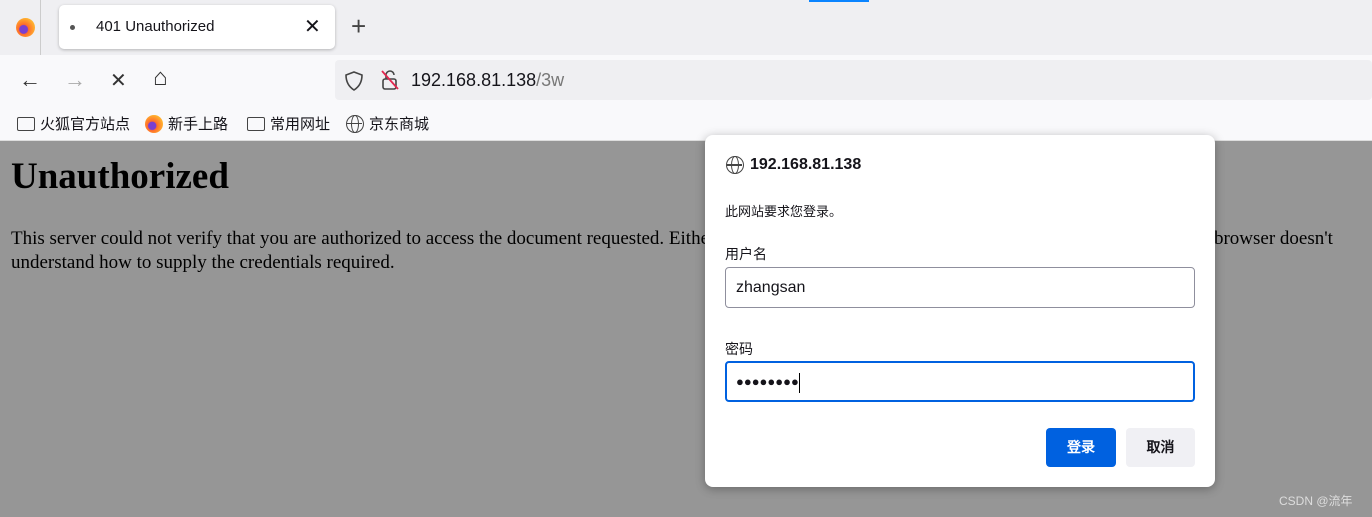 This screenshot has width=1372, height=517. What do you see at coordinates (85, 124) in the screenshot?
I see `bookmark-label: 火狐官方站点` at bounding box center [85, 124].